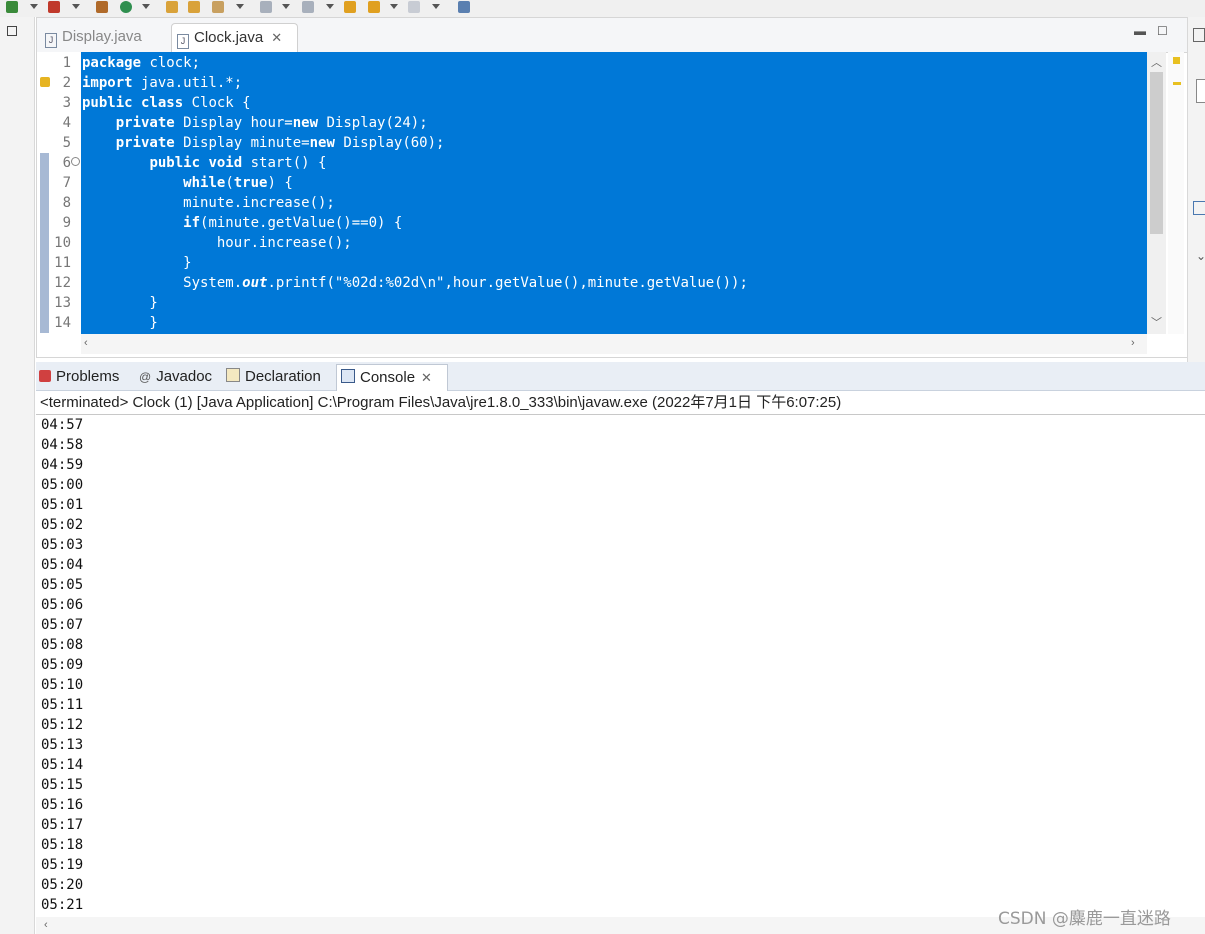  I want to click on output-line: 05:02, so click(62, 525).